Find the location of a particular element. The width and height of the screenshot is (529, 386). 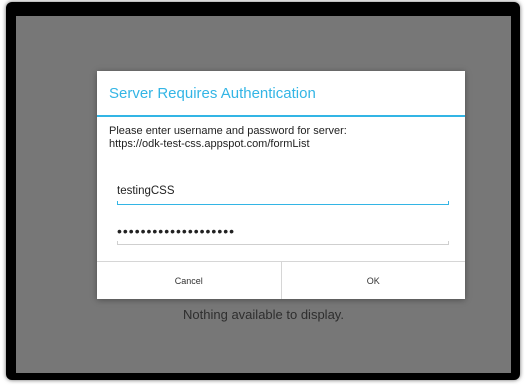

password-underline is located at coordinates (283, 243).